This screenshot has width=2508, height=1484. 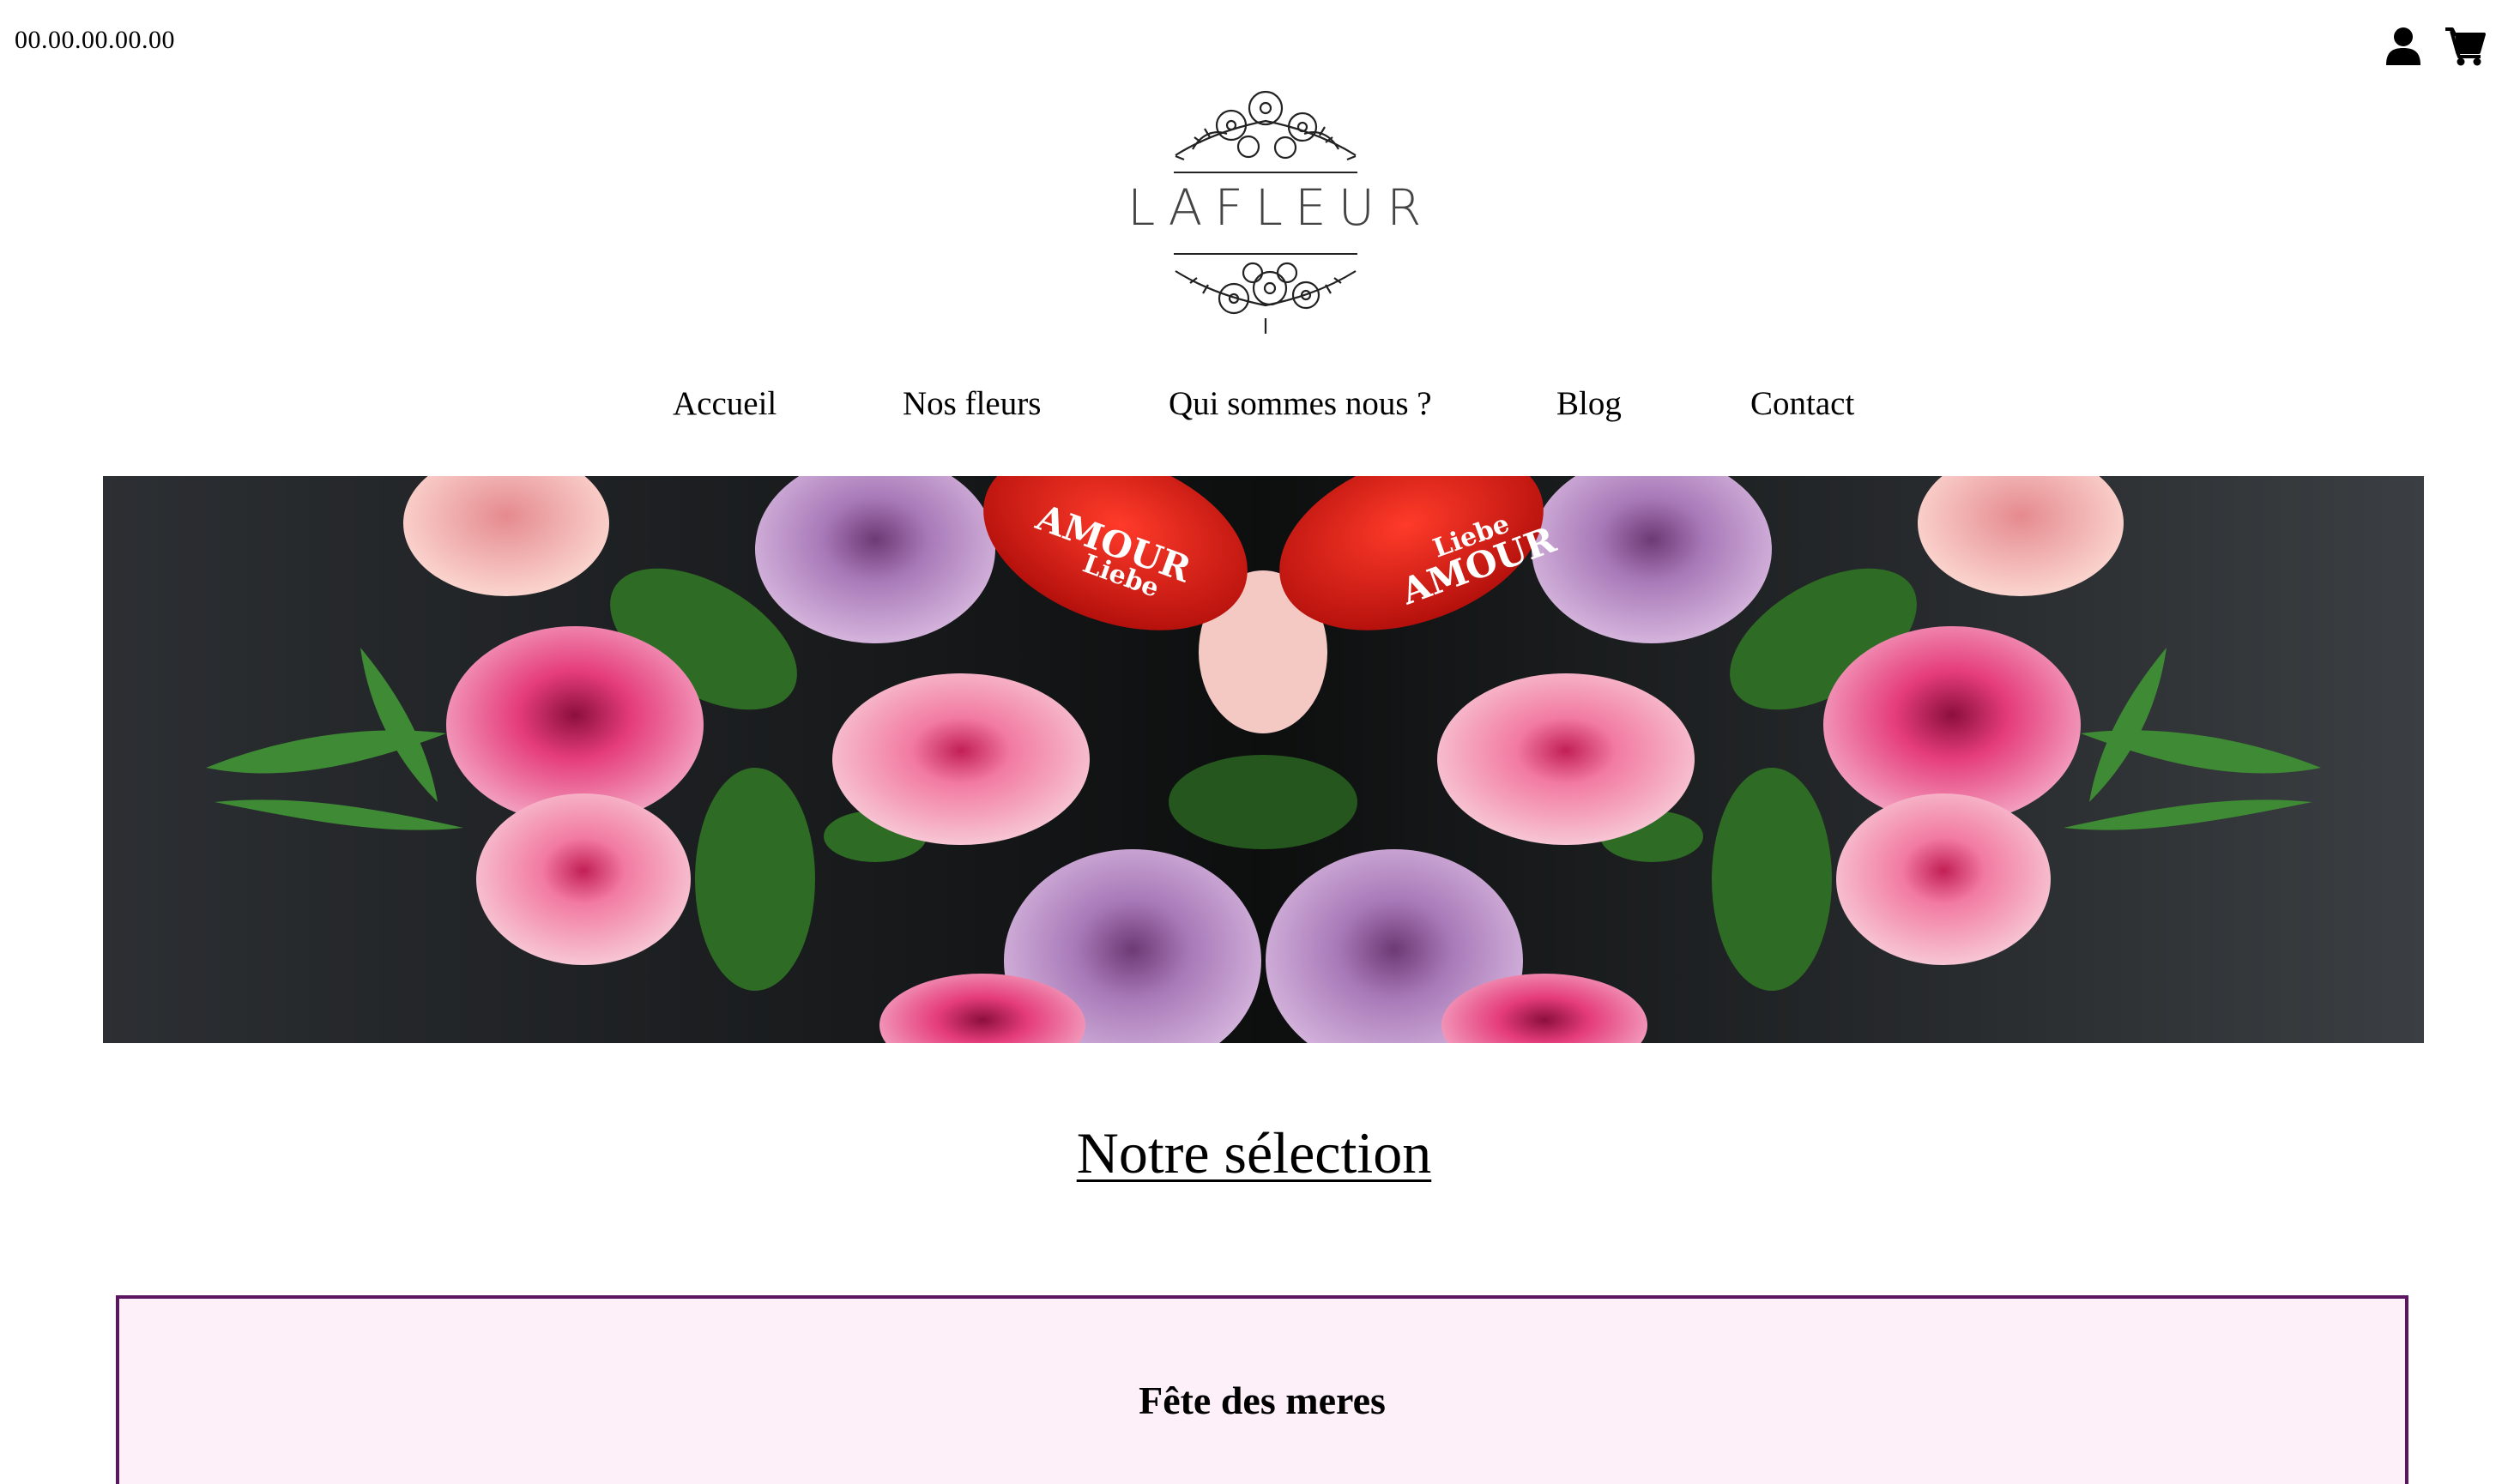 I want to click on nav-item-nos-fleurs: Nos fleurs, so click(x=972, y=403).